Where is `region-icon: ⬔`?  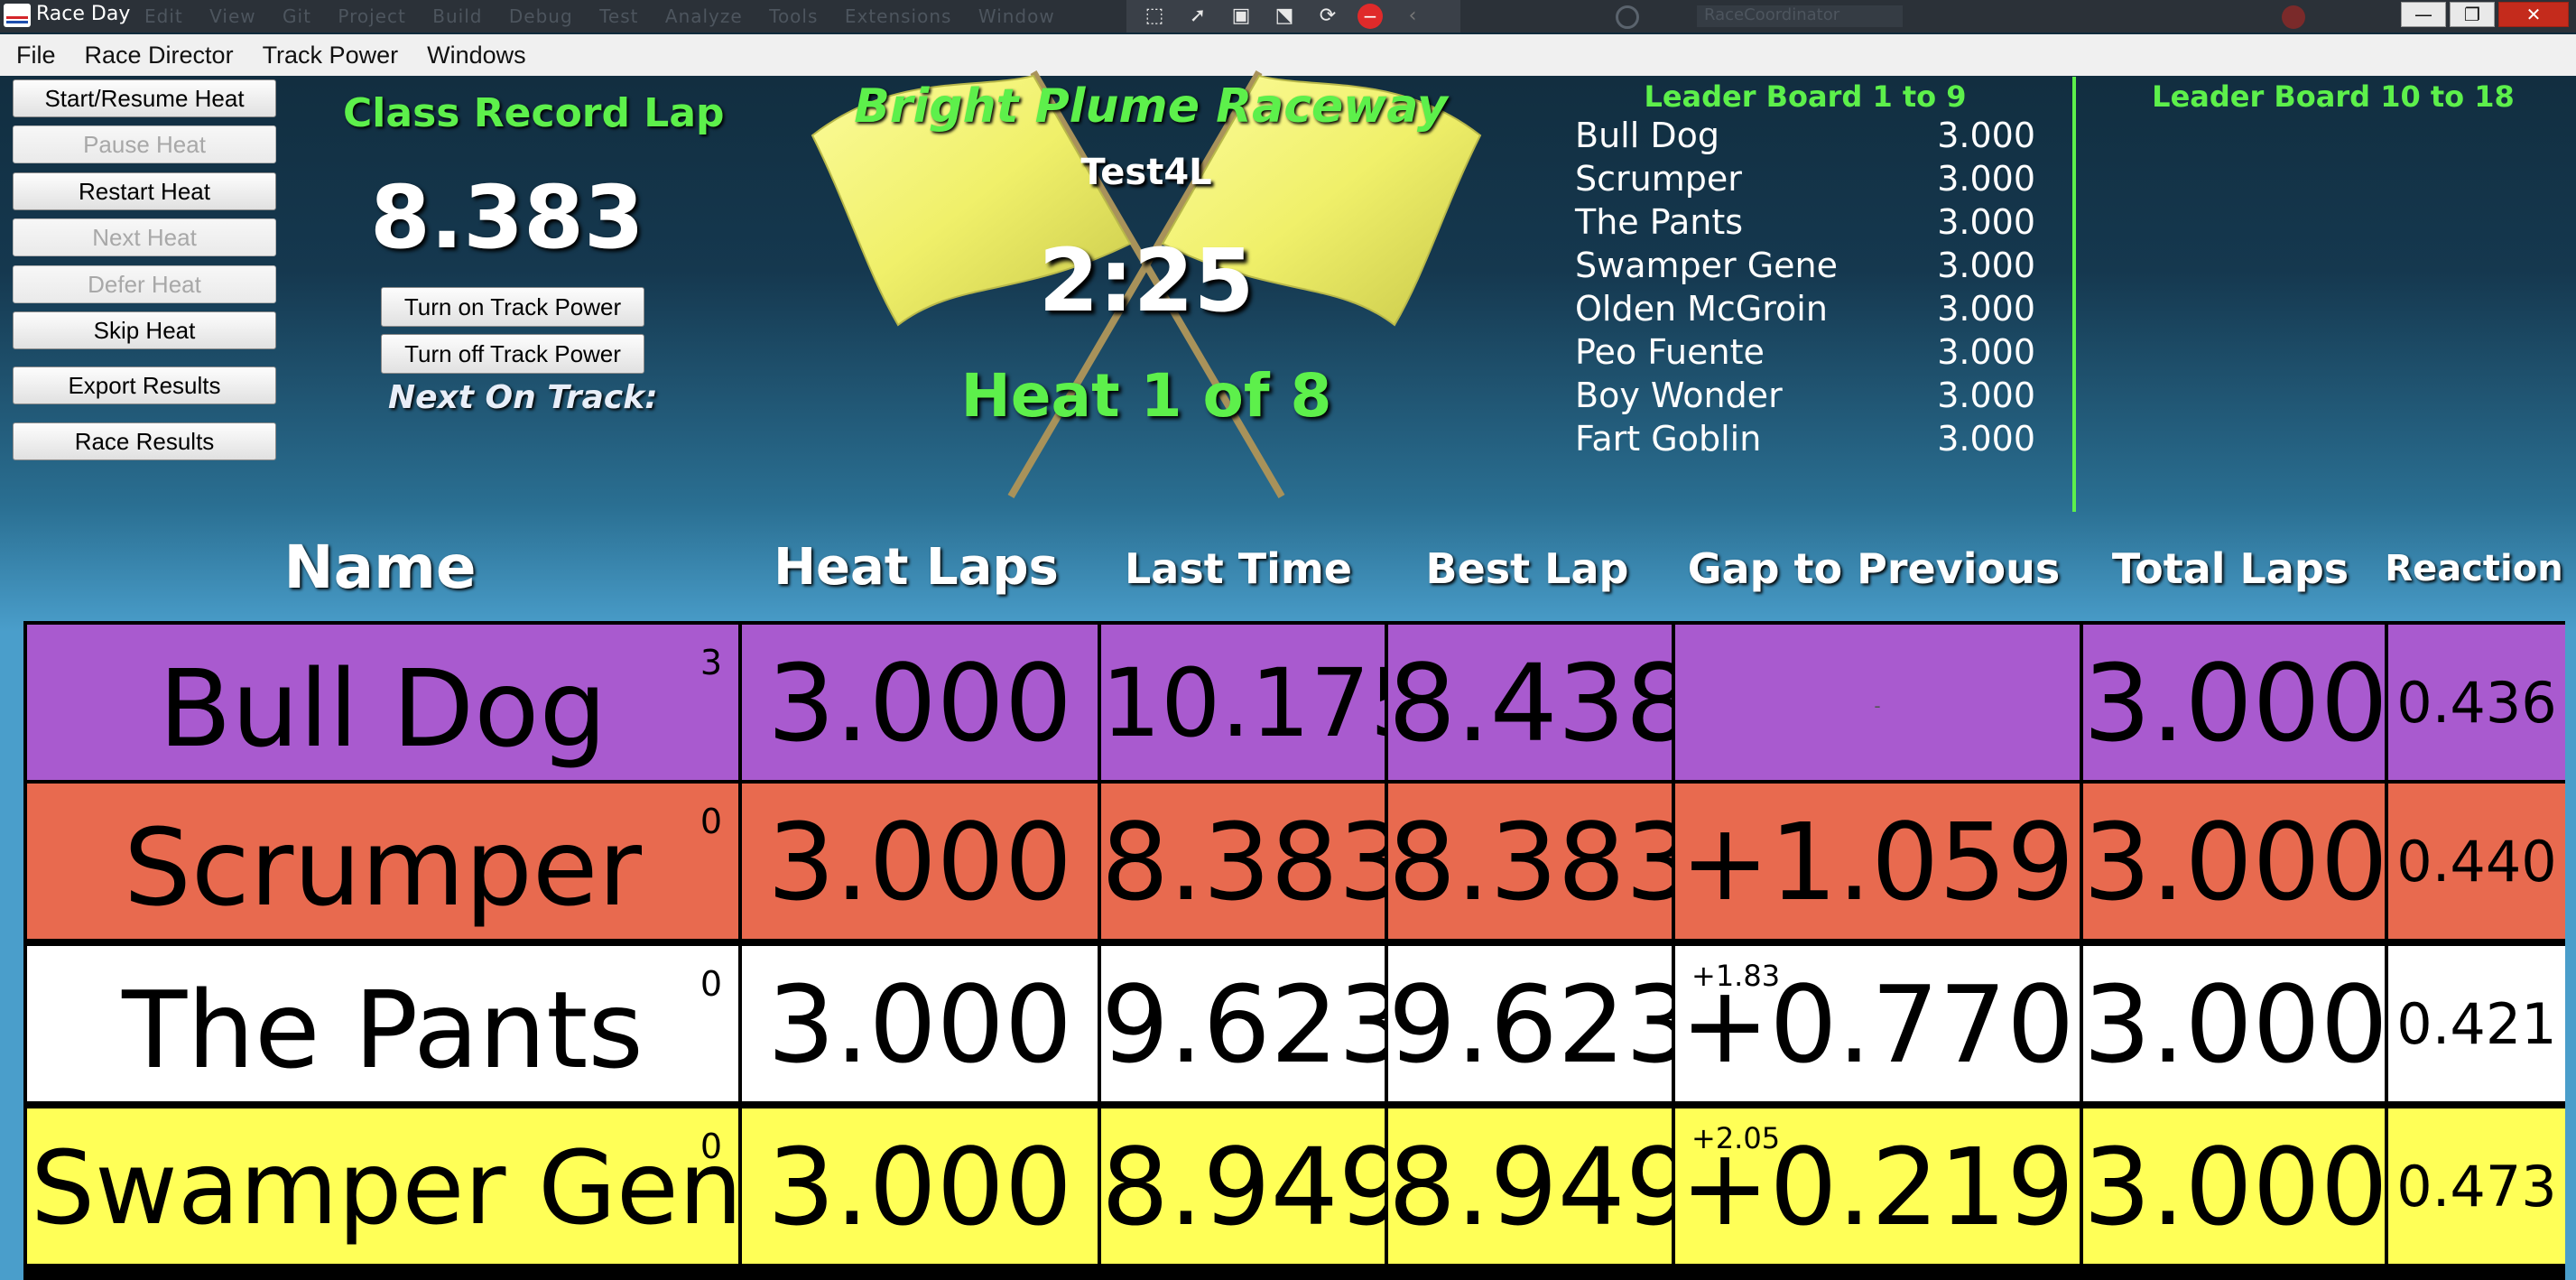 region-icon: ⬔ is located at coordinates (1284, 17).